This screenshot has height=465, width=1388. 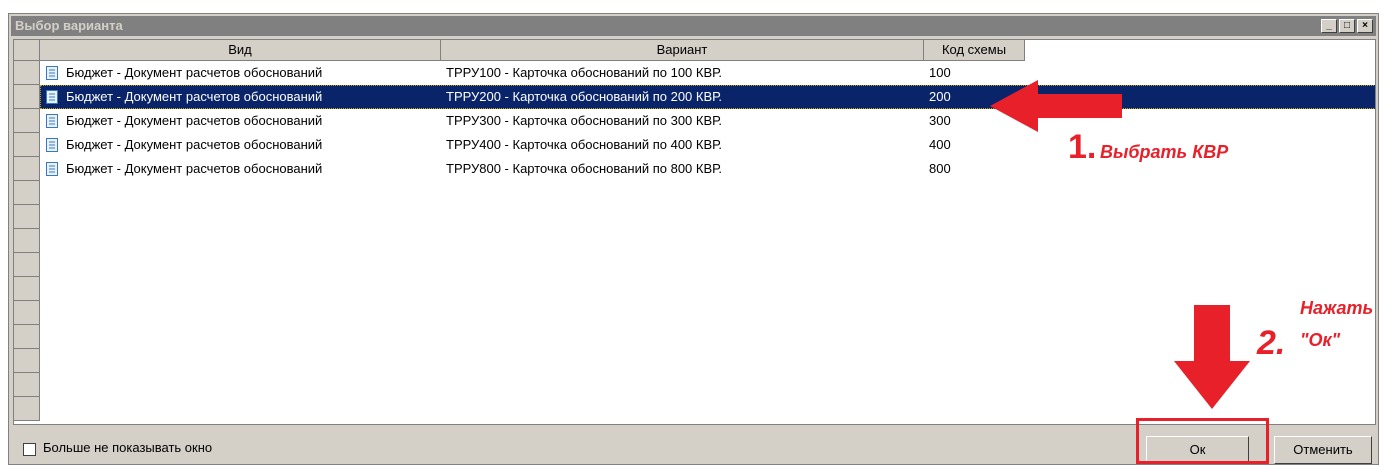 I want to click on cell-code: 300, so click(x=940, y=120).